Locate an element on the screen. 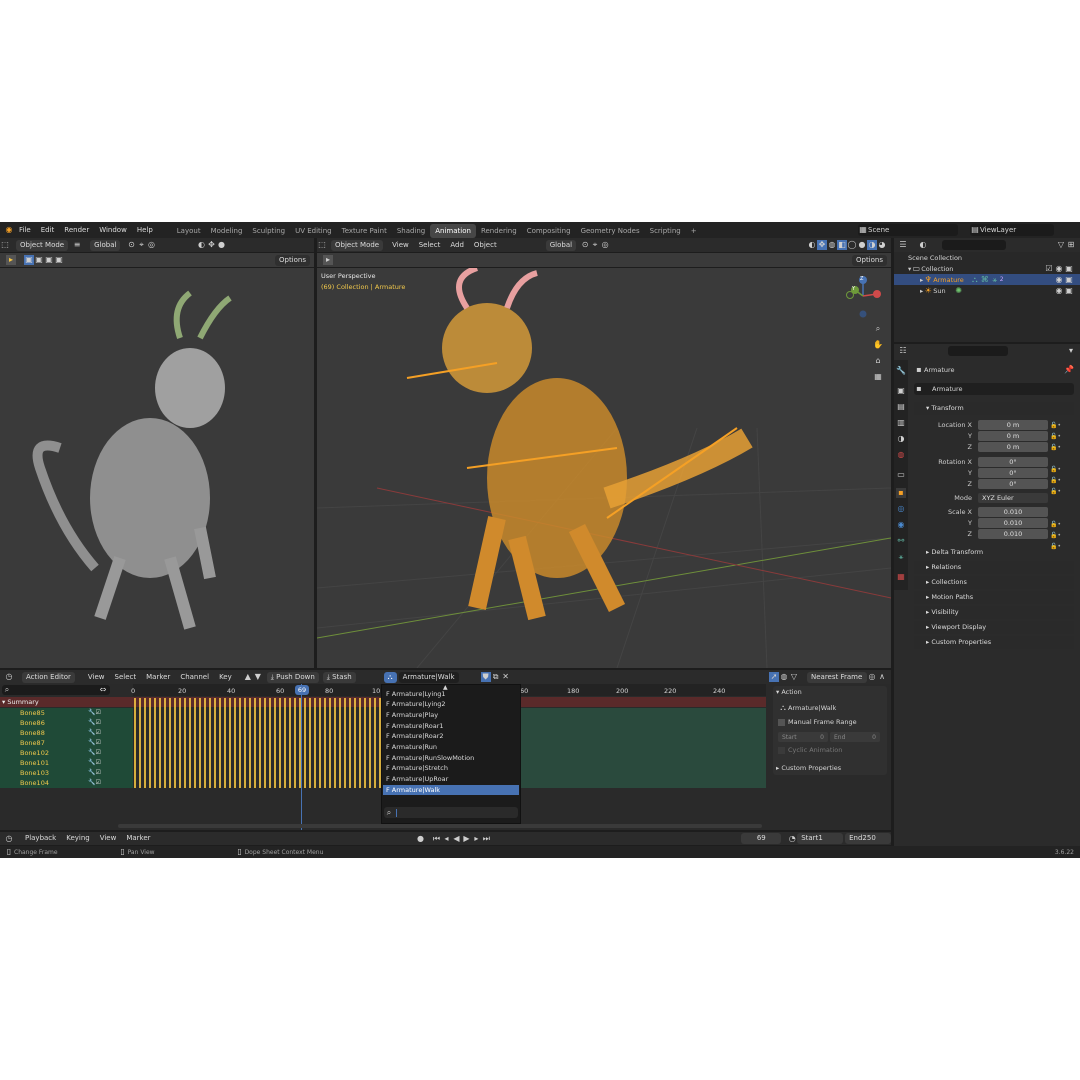 This screenshot has height=1080, width=1080. keyframes-area-right is located at coordinates (643, 748).